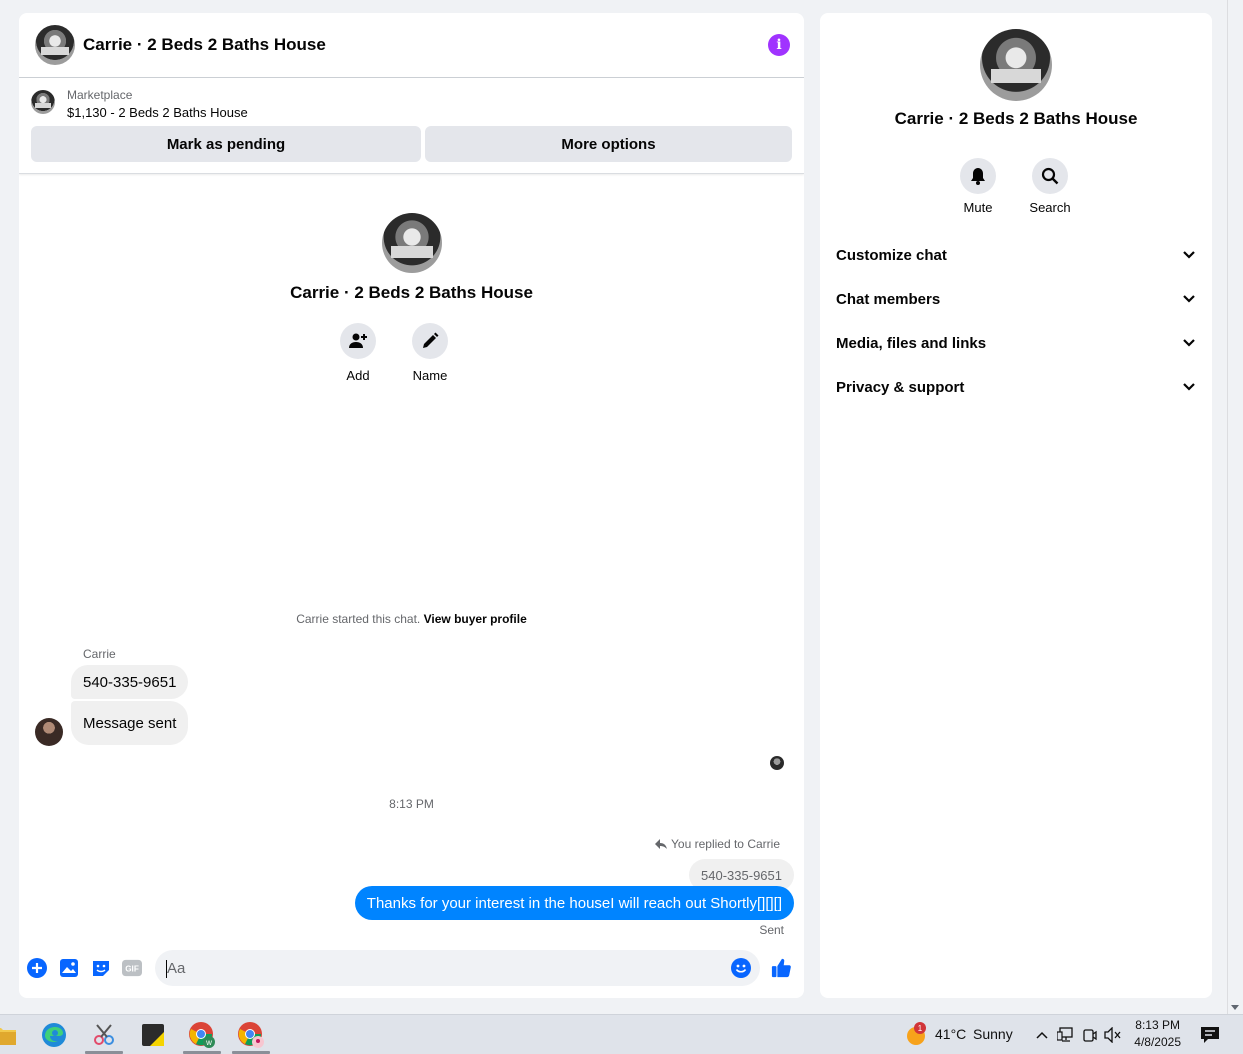 This screenshot has width=1243, height=1054. Describe the element at coordinates (1016, 255) in the screenshot. I see `menu-customize-chat: Customize chat` at that location.